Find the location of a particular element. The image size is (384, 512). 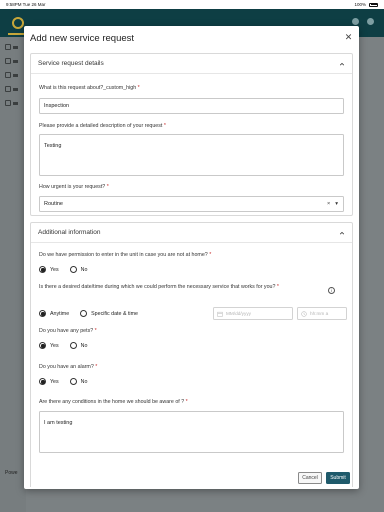

powered-by-label: Powe is located at coordinates (11, 473).